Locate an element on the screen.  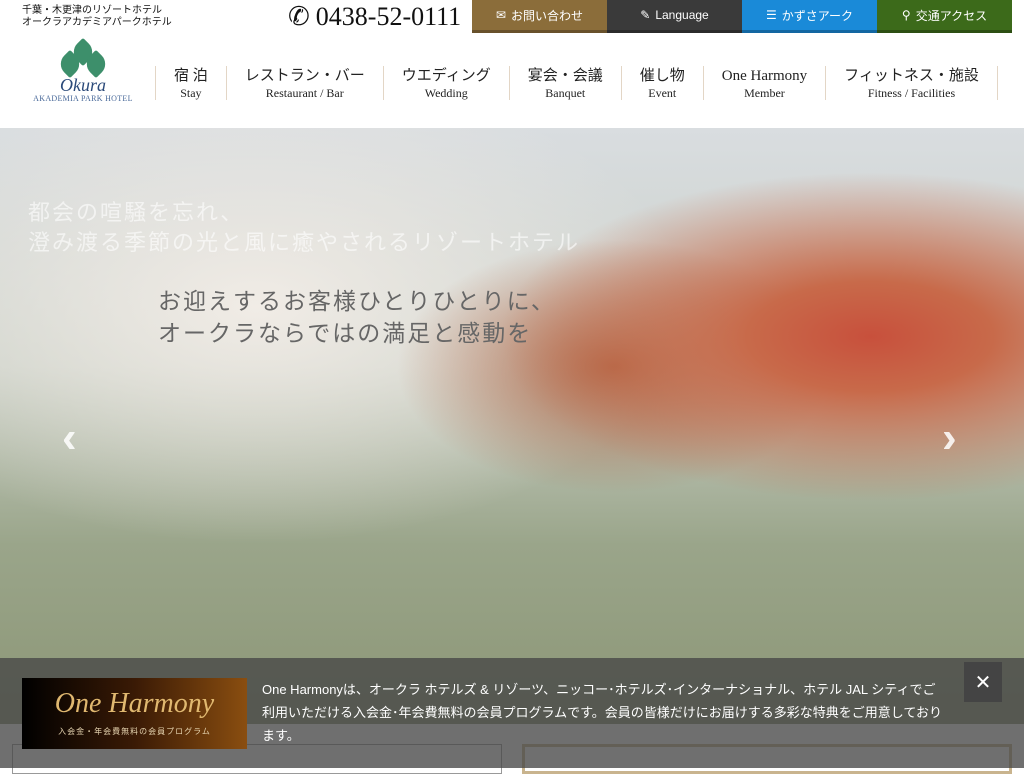
site-tagline: 千葉・木更津のリゾートホテル オークラアカデミアパークホテル is located at coordinates (97, 17).